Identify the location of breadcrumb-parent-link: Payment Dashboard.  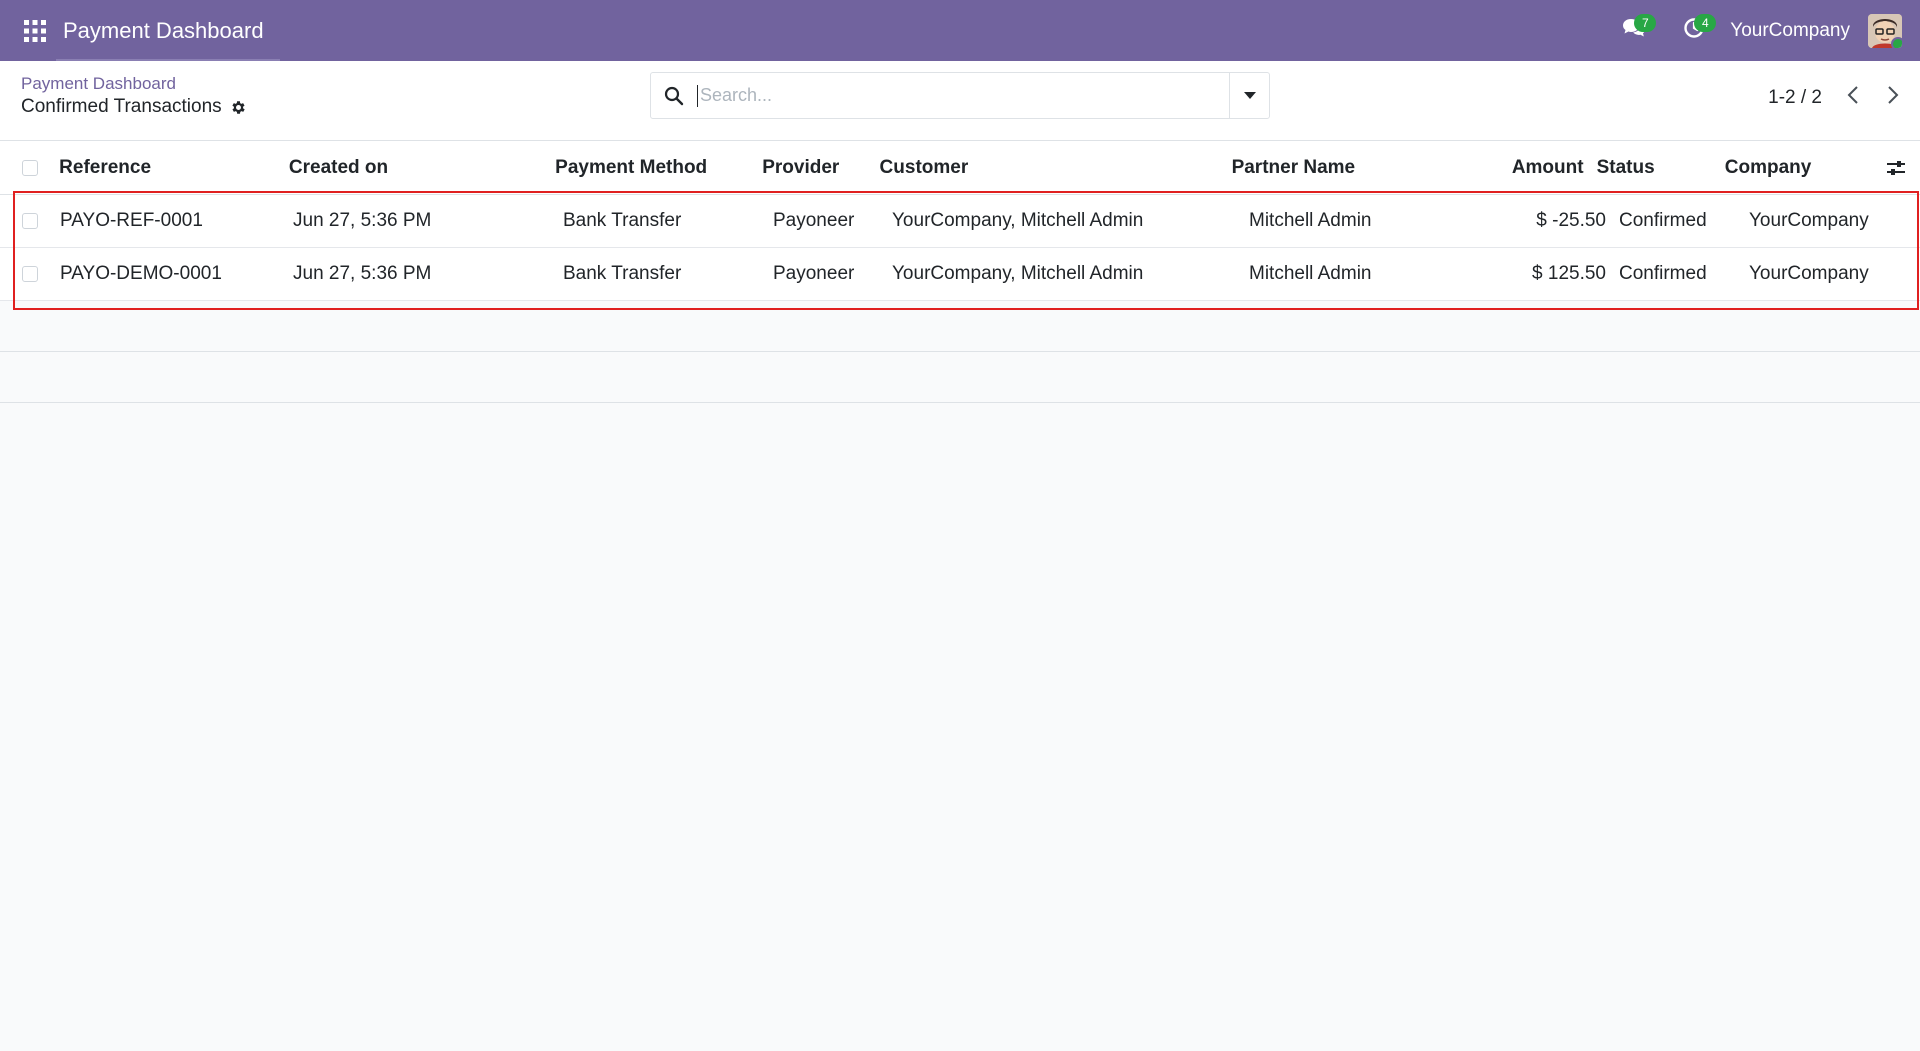
(134, 84).